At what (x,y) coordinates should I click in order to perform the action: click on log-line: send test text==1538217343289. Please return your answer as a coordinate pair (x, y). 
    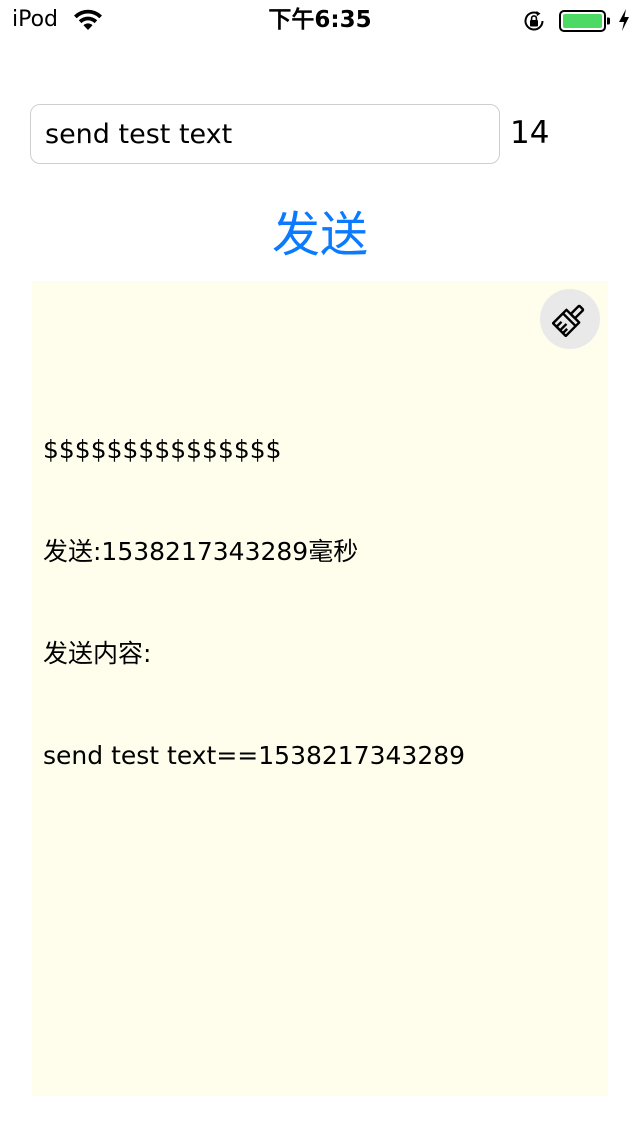
    Looking at the image, I should click on (254, 755).